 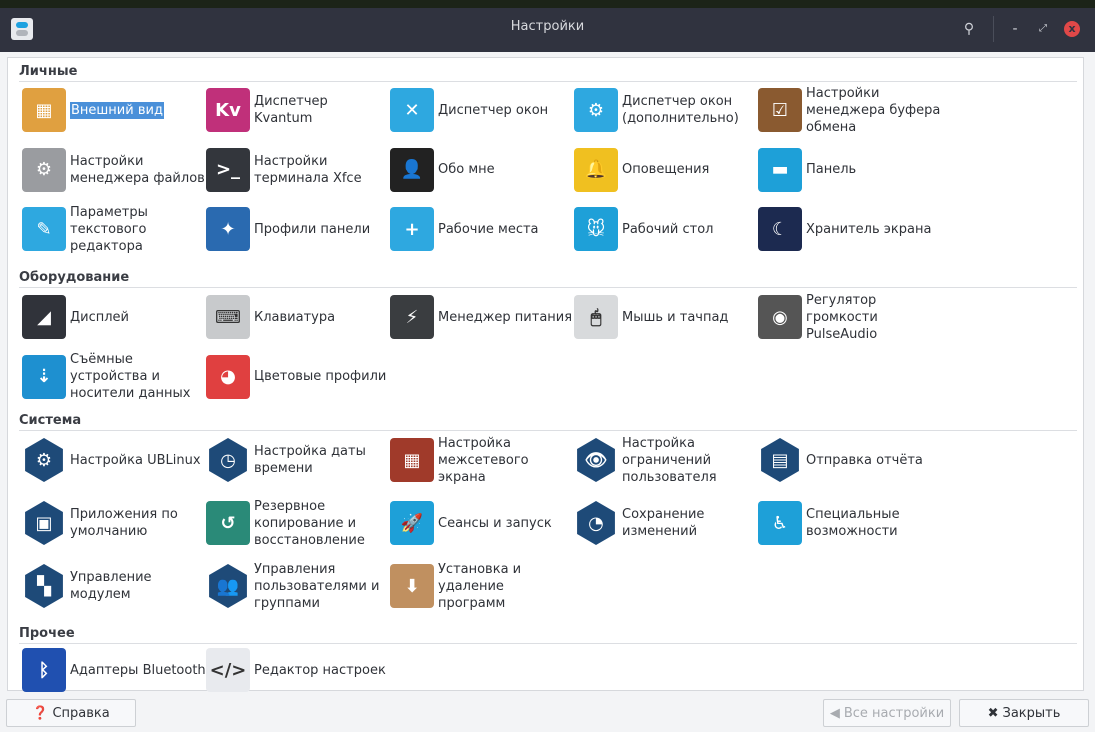 I want to click on window-title: Настройки, so click(x=547, y=26).